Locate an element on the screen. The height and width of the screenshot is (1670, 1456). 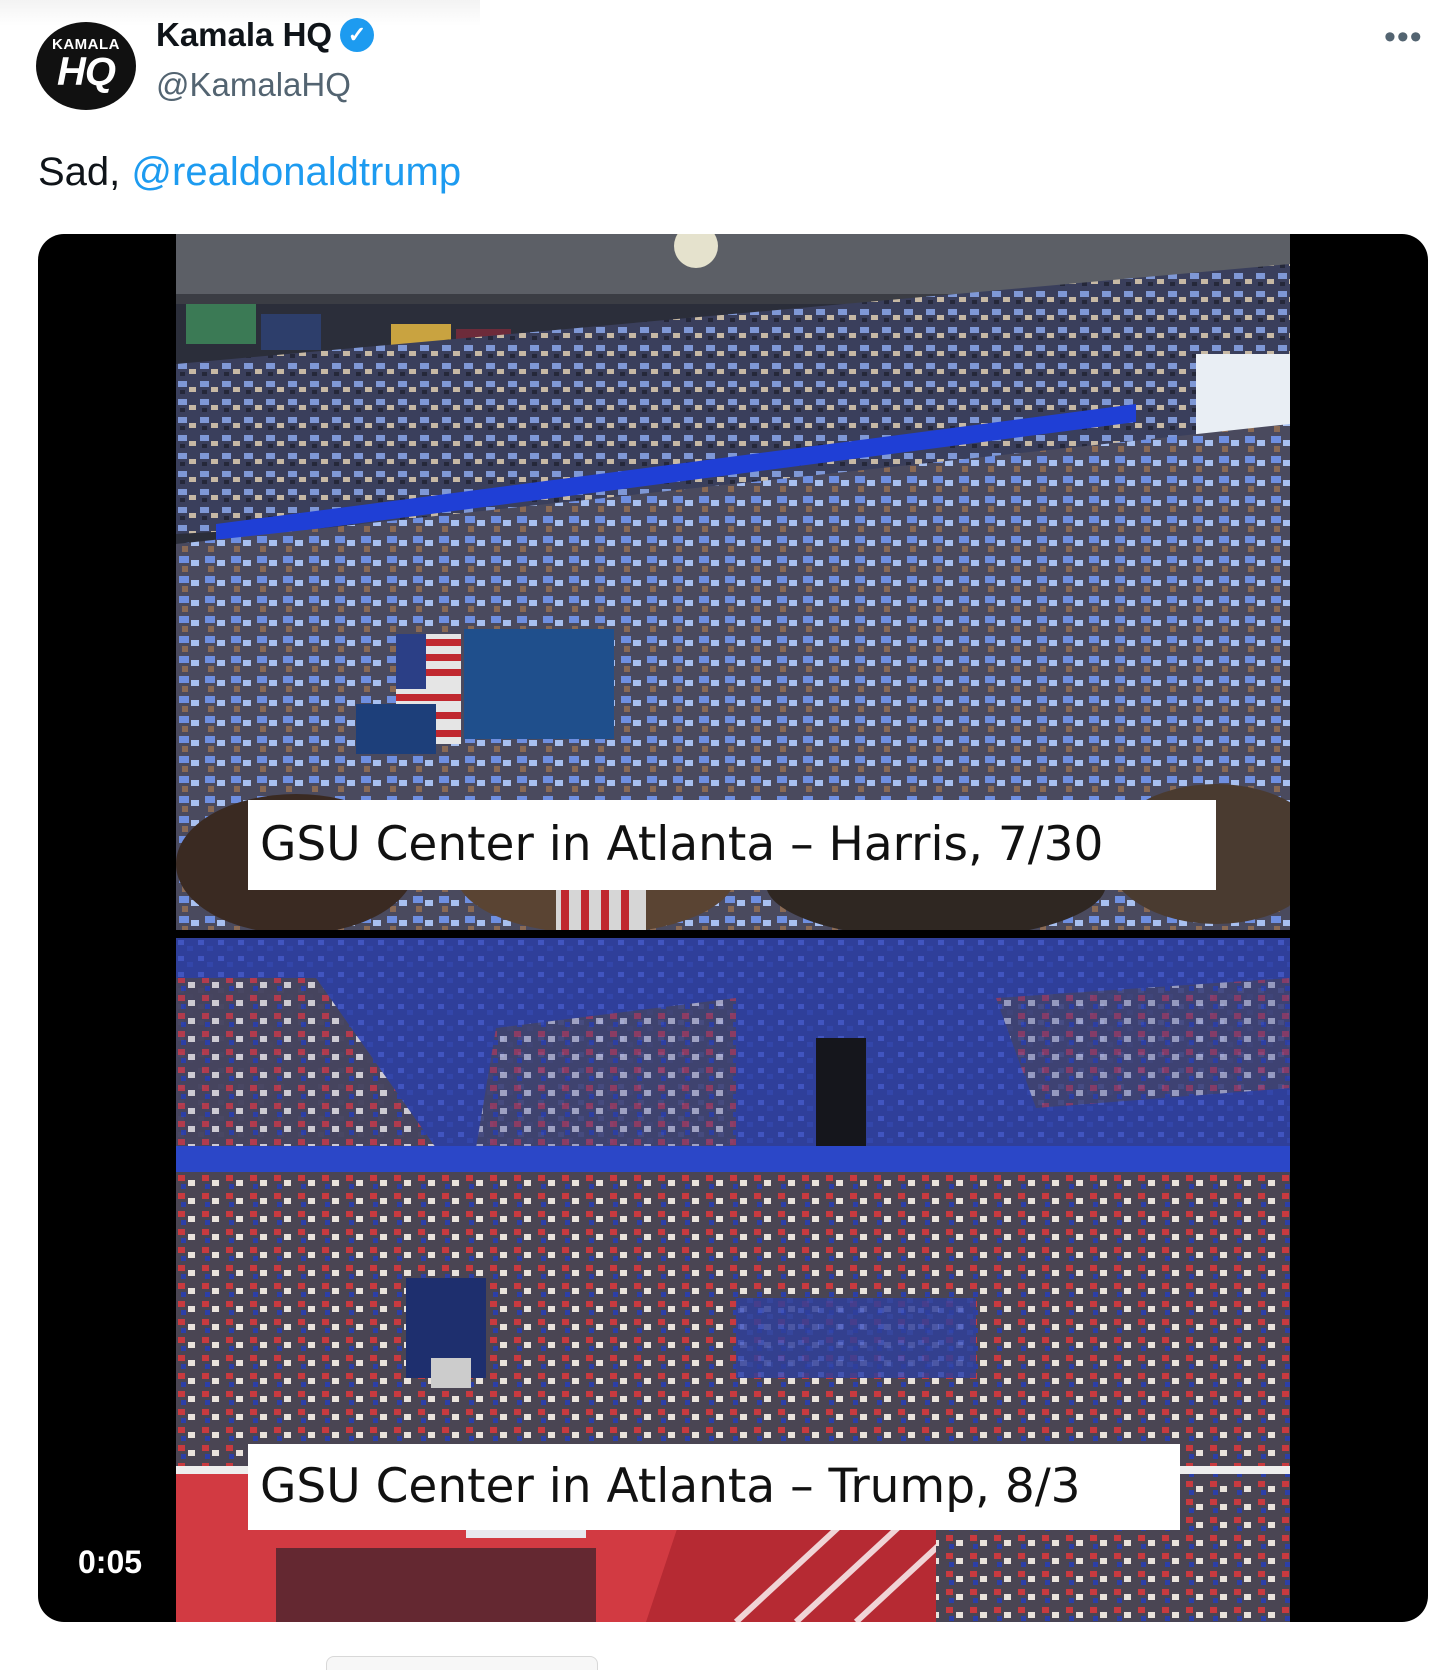
author-name-row: Kamala HQ ✓ is located at coordinates (265, 35).